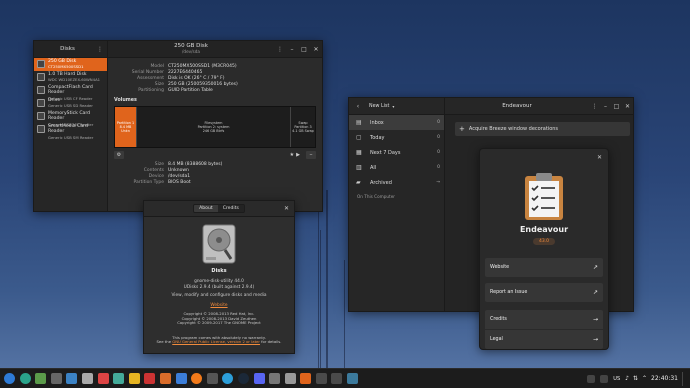  I want to click on device-item: 1.0 TB Hard Disk WDC WD10EZEX-60WN4A1, so click(70, 77).